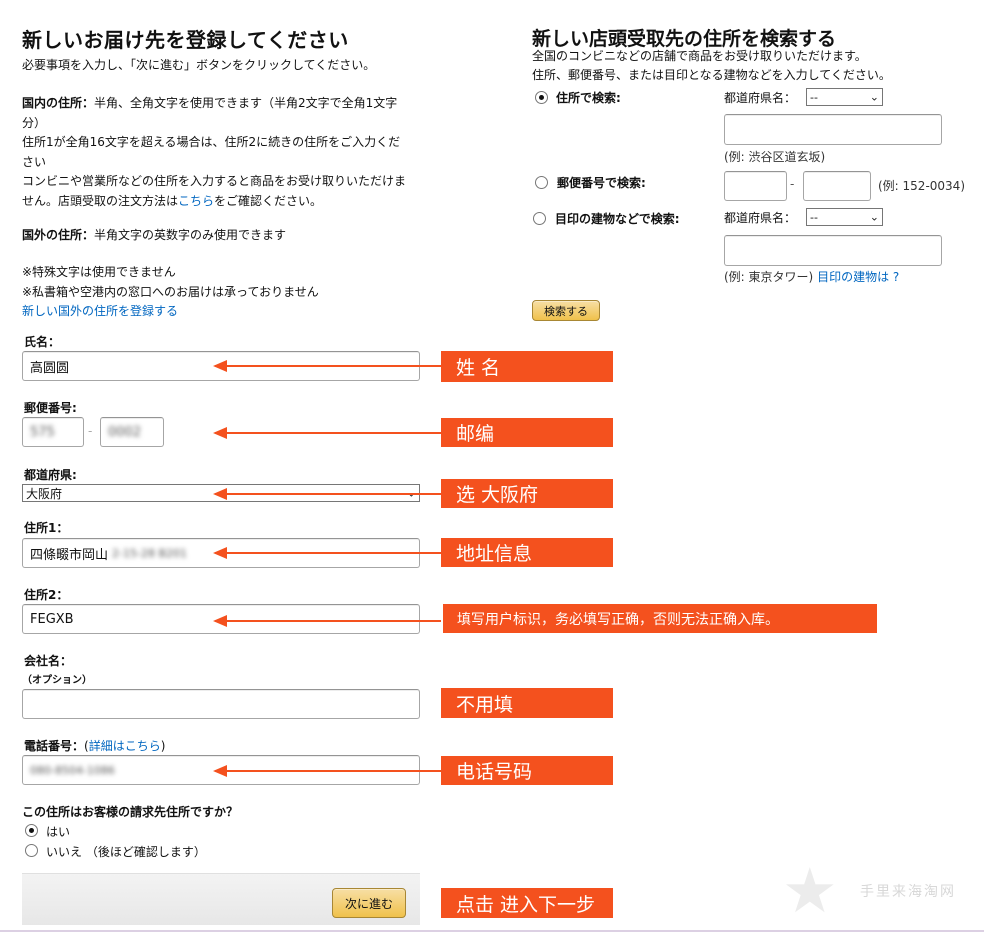  Describe the element at coordinates (34, 122) in the screenshot. I see `domestic-text-2: 分）` at that location.